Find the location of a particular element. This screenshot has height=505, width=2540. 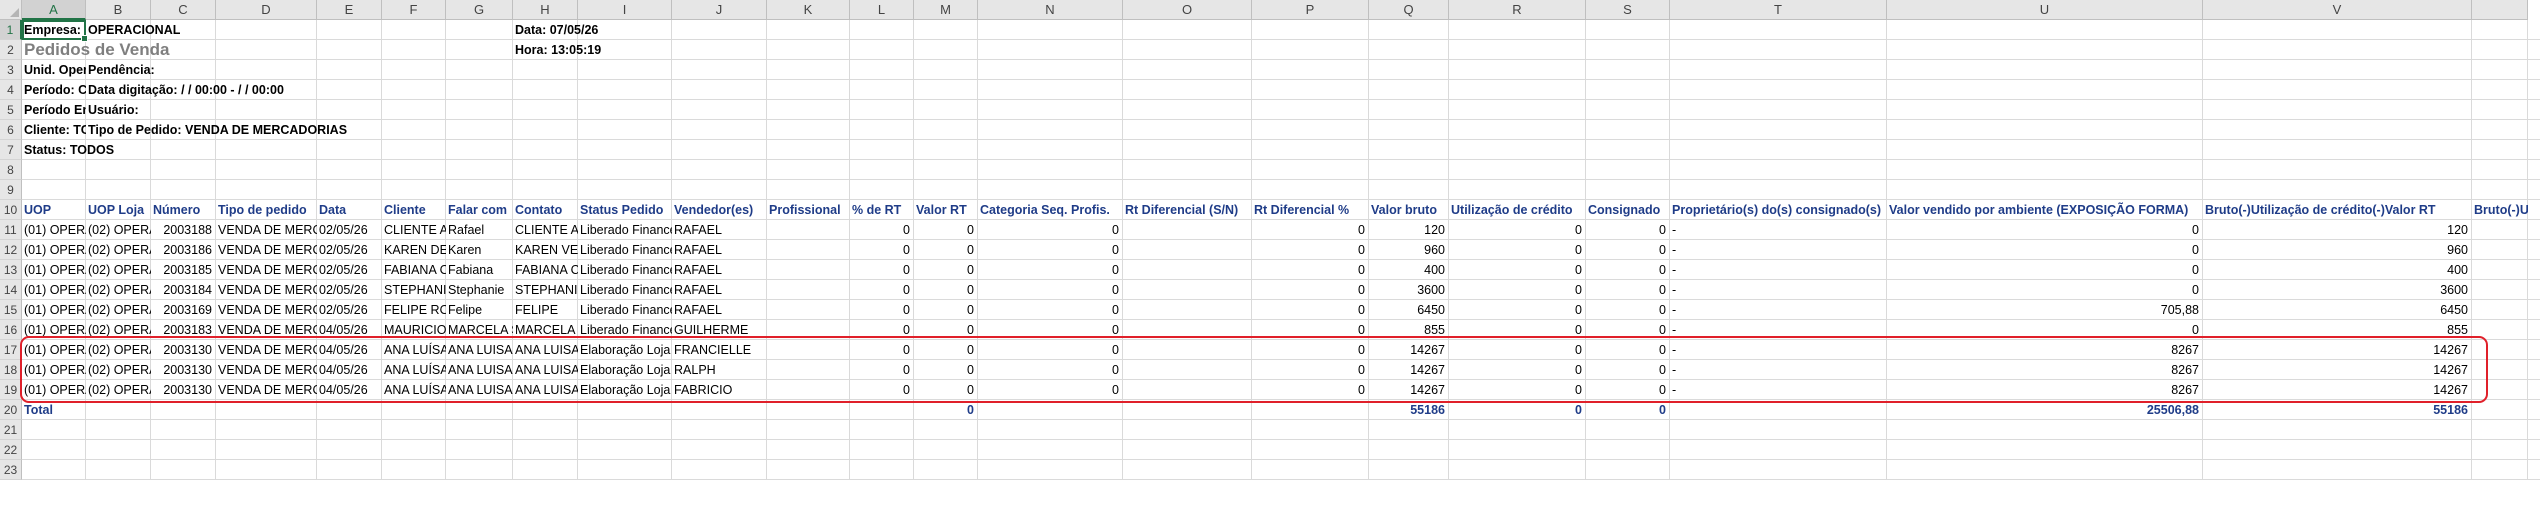

column-header-B: B is located at coordinates (118, 10).